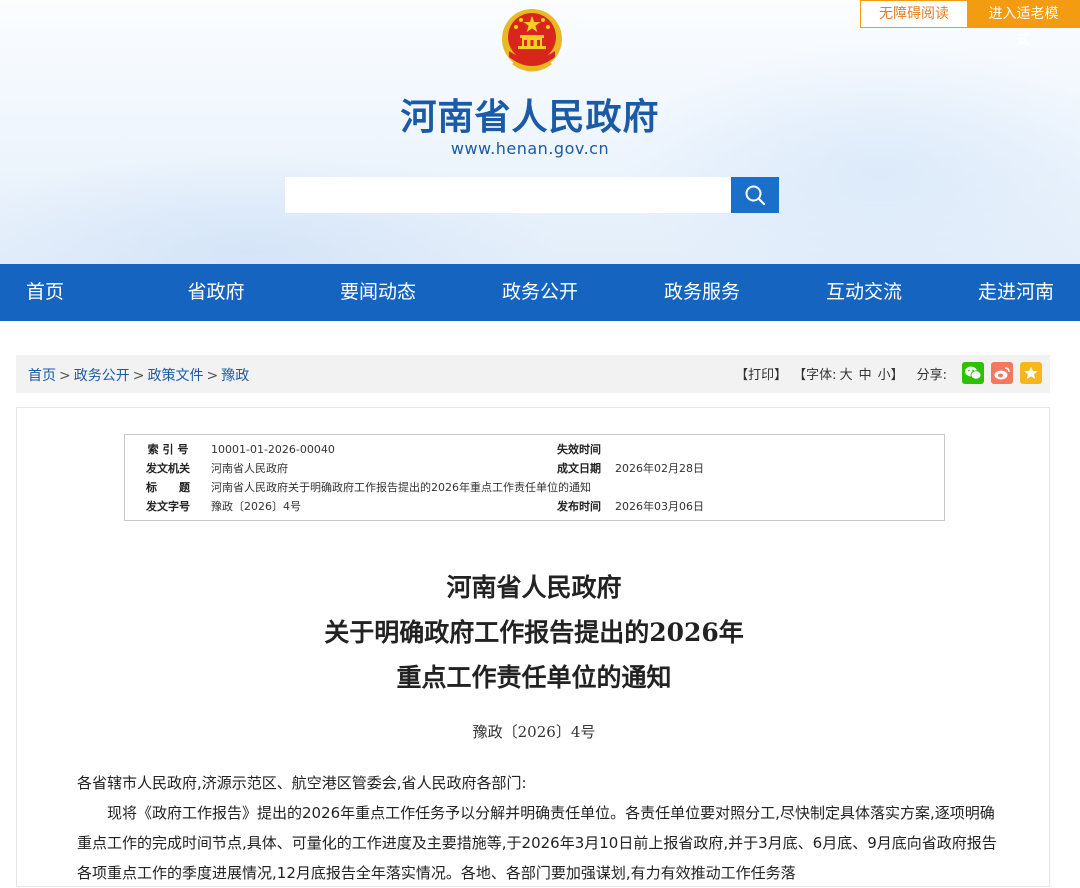 This screenshot has height=888, width=1080. Describe the element at coordinates (534, 632) in the screenshot. I see `document-title-line-2: 关于明确政府工作报告提出的2026年` at that location.